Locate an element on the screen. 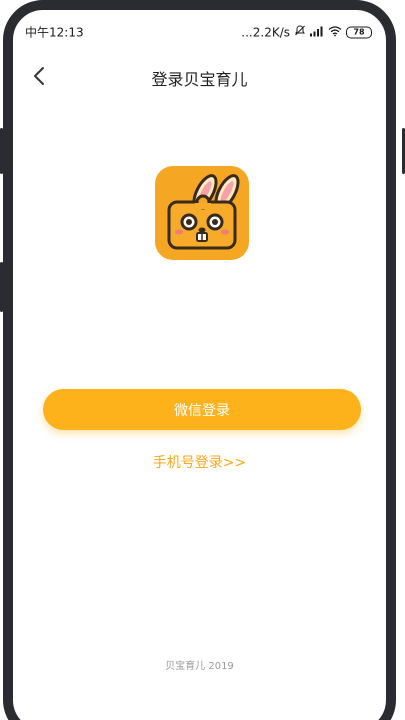  nav-bar: 登录贝宝育儿 is located at coordinates (199, 76).